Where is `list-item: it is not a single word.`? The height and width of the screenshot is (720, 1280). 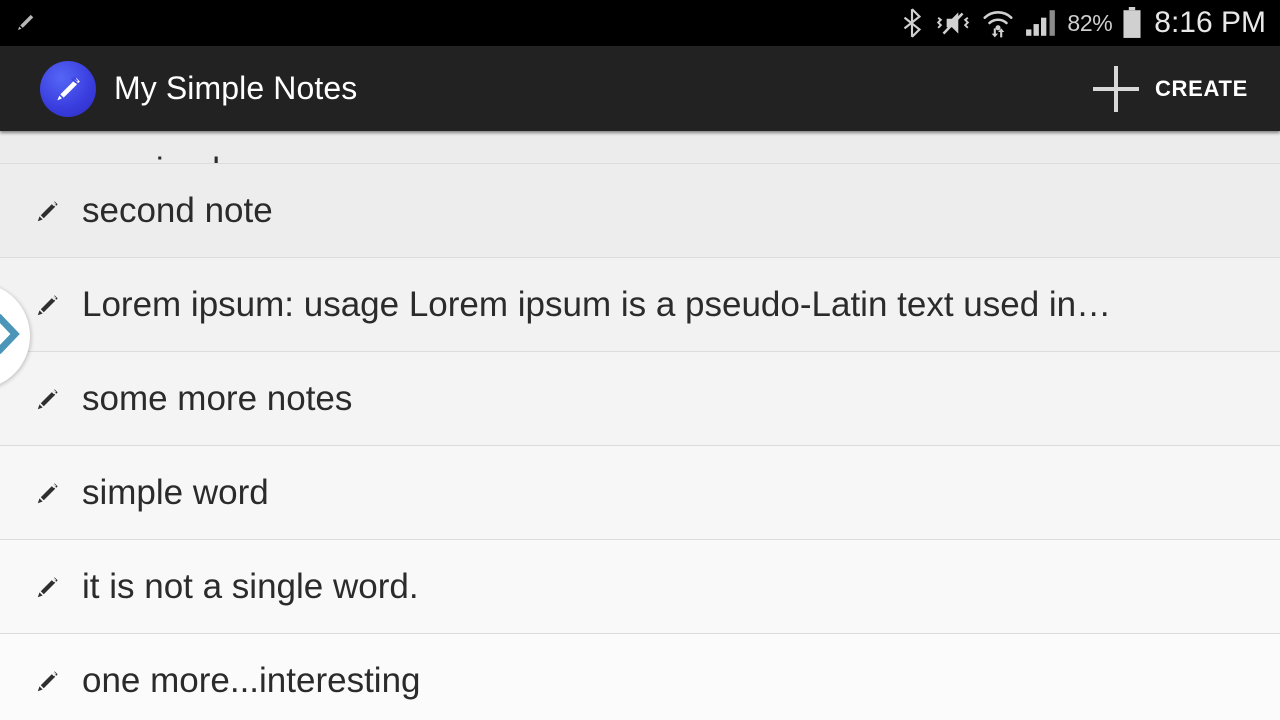 list-item: it is not a single word. is located at coordinates (640, 587).